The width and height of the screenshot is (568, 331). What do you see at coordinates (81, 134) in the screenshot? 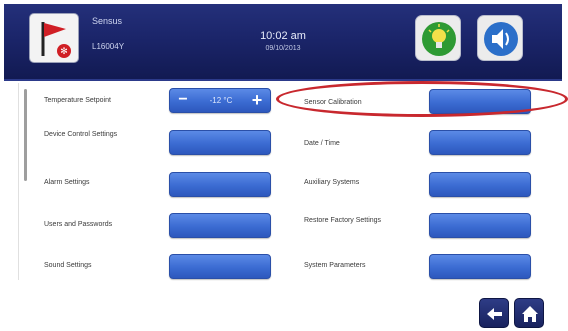
I see `label-device-control-settings: Device Control Settings` at bounding box center [81, 134].